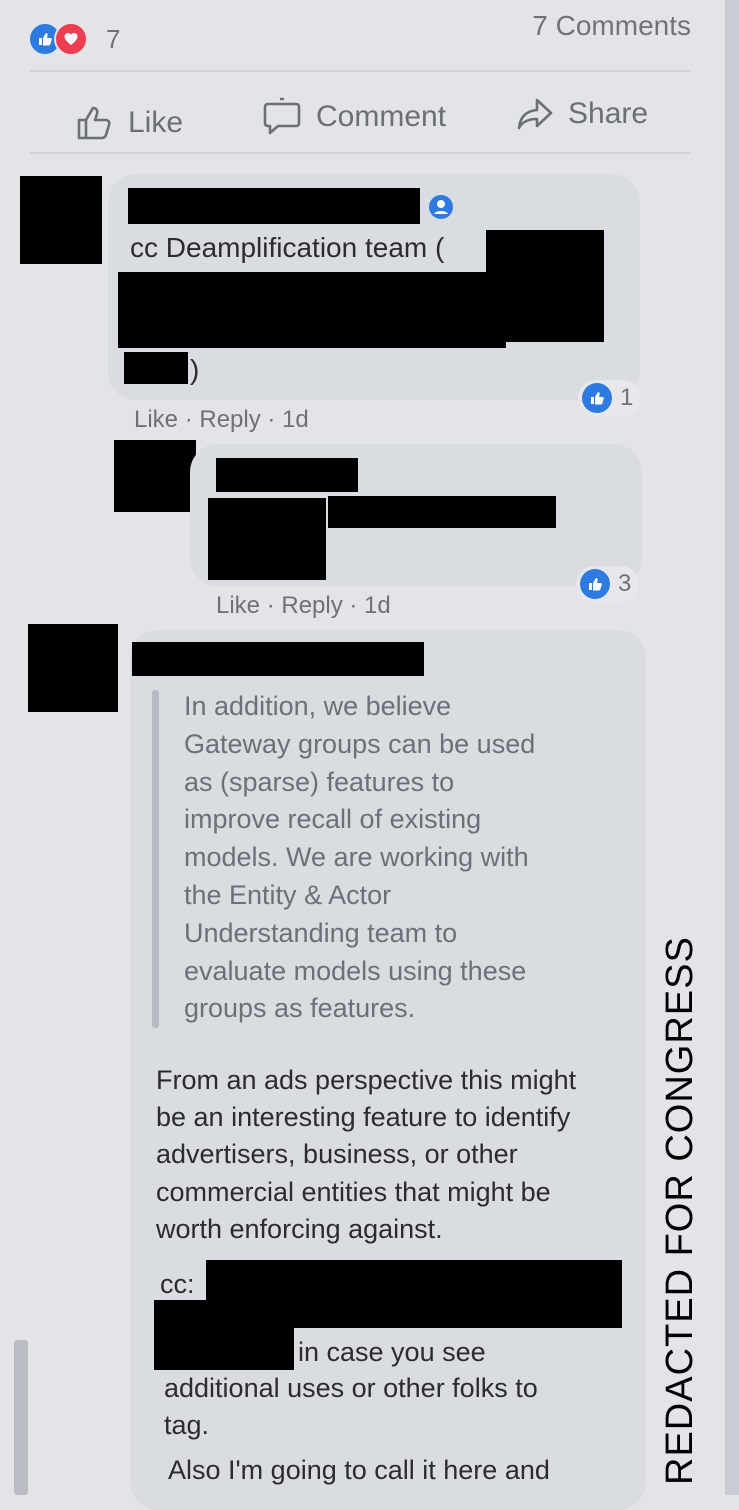  What do you see at coordinates (355, 970) in the screenshot?
I see `quote-line: evaluate models using these` at bounding box center [355, 970].